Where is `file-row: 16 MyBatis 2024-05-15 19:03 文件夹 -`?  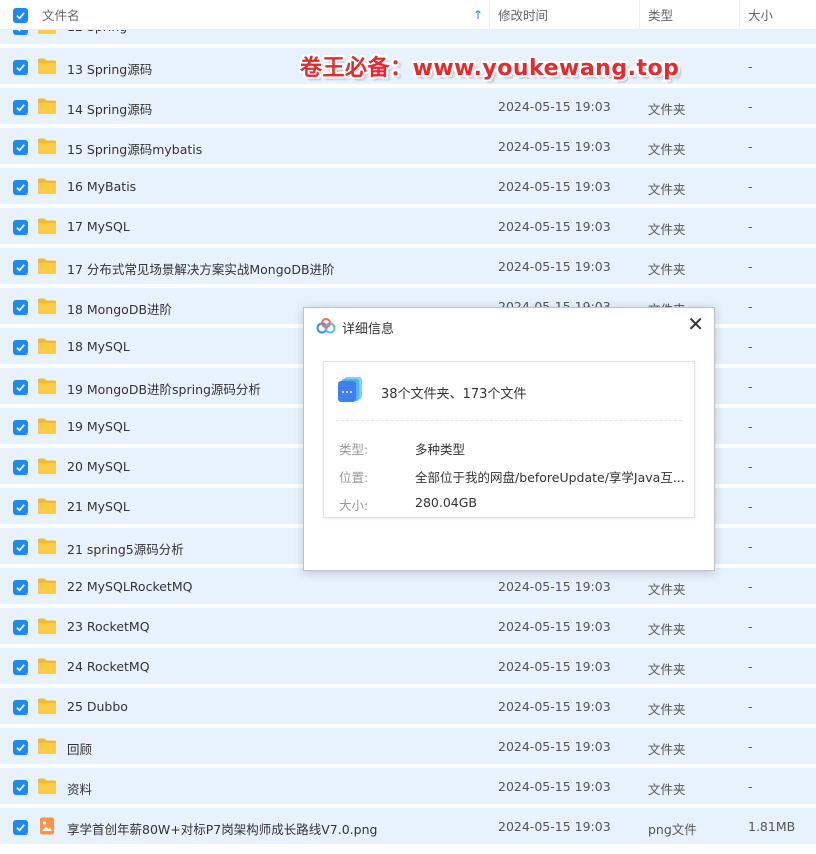
file-row: 16 MyBatis 2024-05-15 19:03 文件夹 - is located at coordinates (408, 187).